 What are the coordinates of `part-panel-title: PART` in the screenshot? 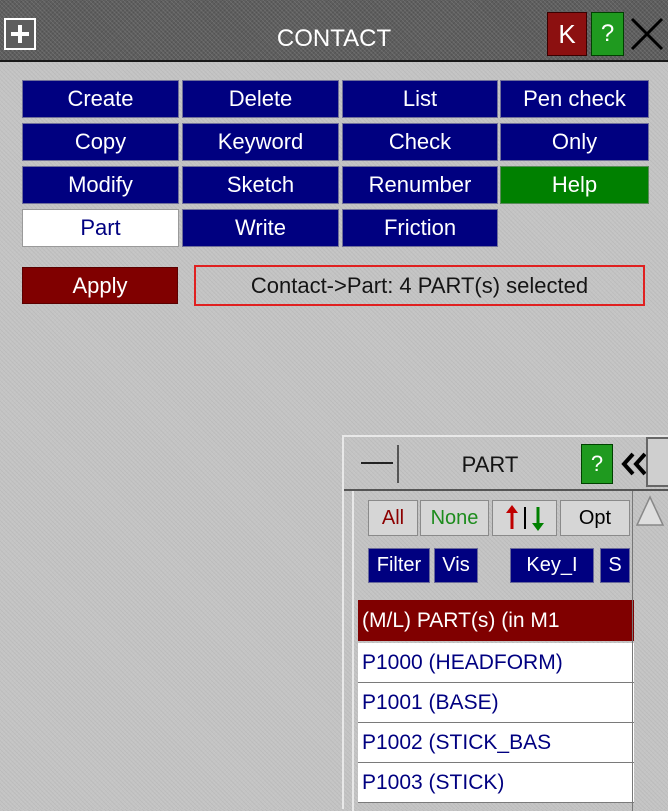 It's located at (490, 464).